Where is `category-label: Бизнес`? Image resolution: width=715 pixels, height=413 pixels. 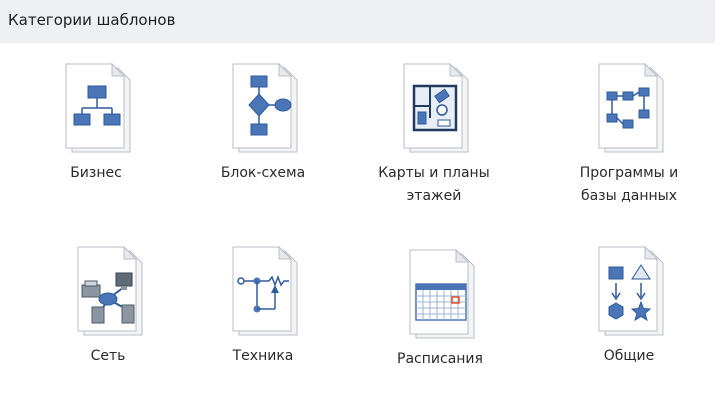
category-label: Бизнес is located at coordinates (96, 173).